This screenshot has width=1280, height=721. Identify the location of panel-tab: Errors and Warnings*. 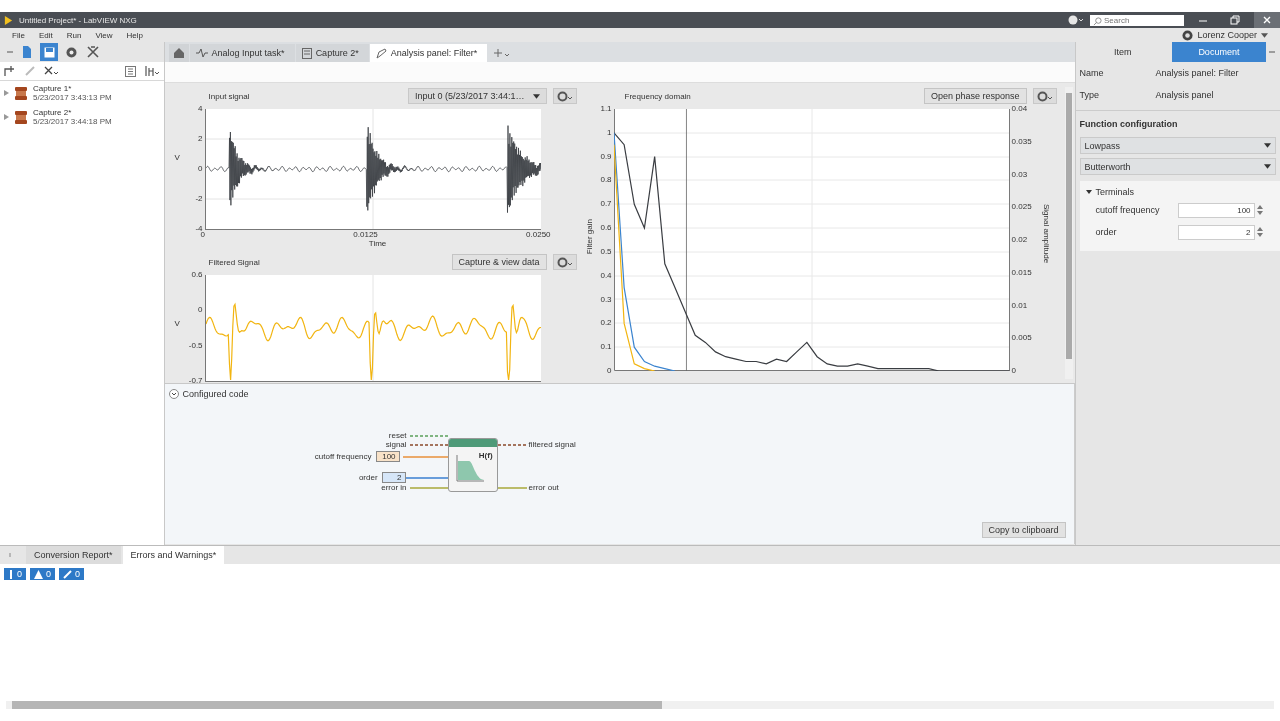
(173, 555).